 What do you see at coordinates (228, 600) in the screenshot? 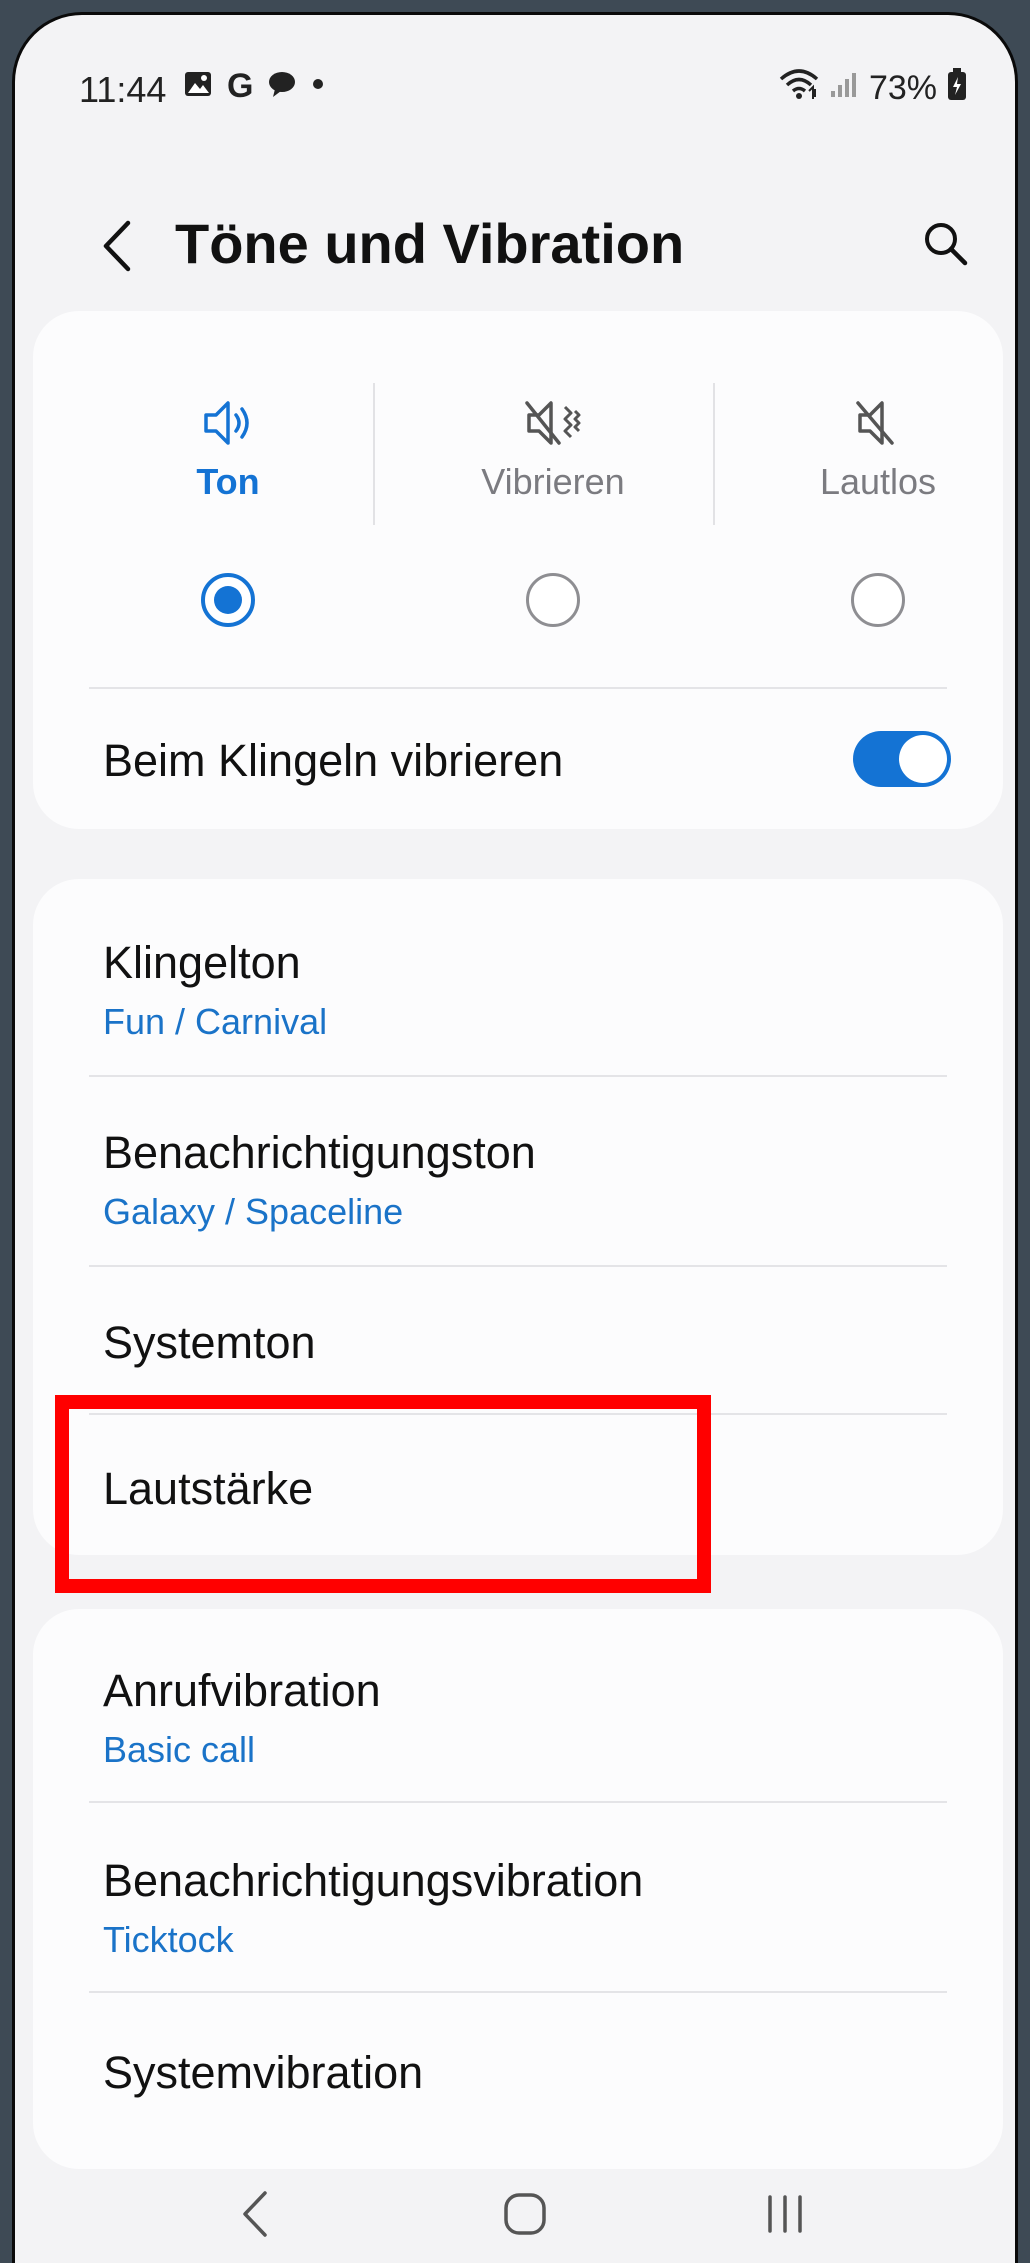
I see `radio-sound` at bounding box center [228, 600].